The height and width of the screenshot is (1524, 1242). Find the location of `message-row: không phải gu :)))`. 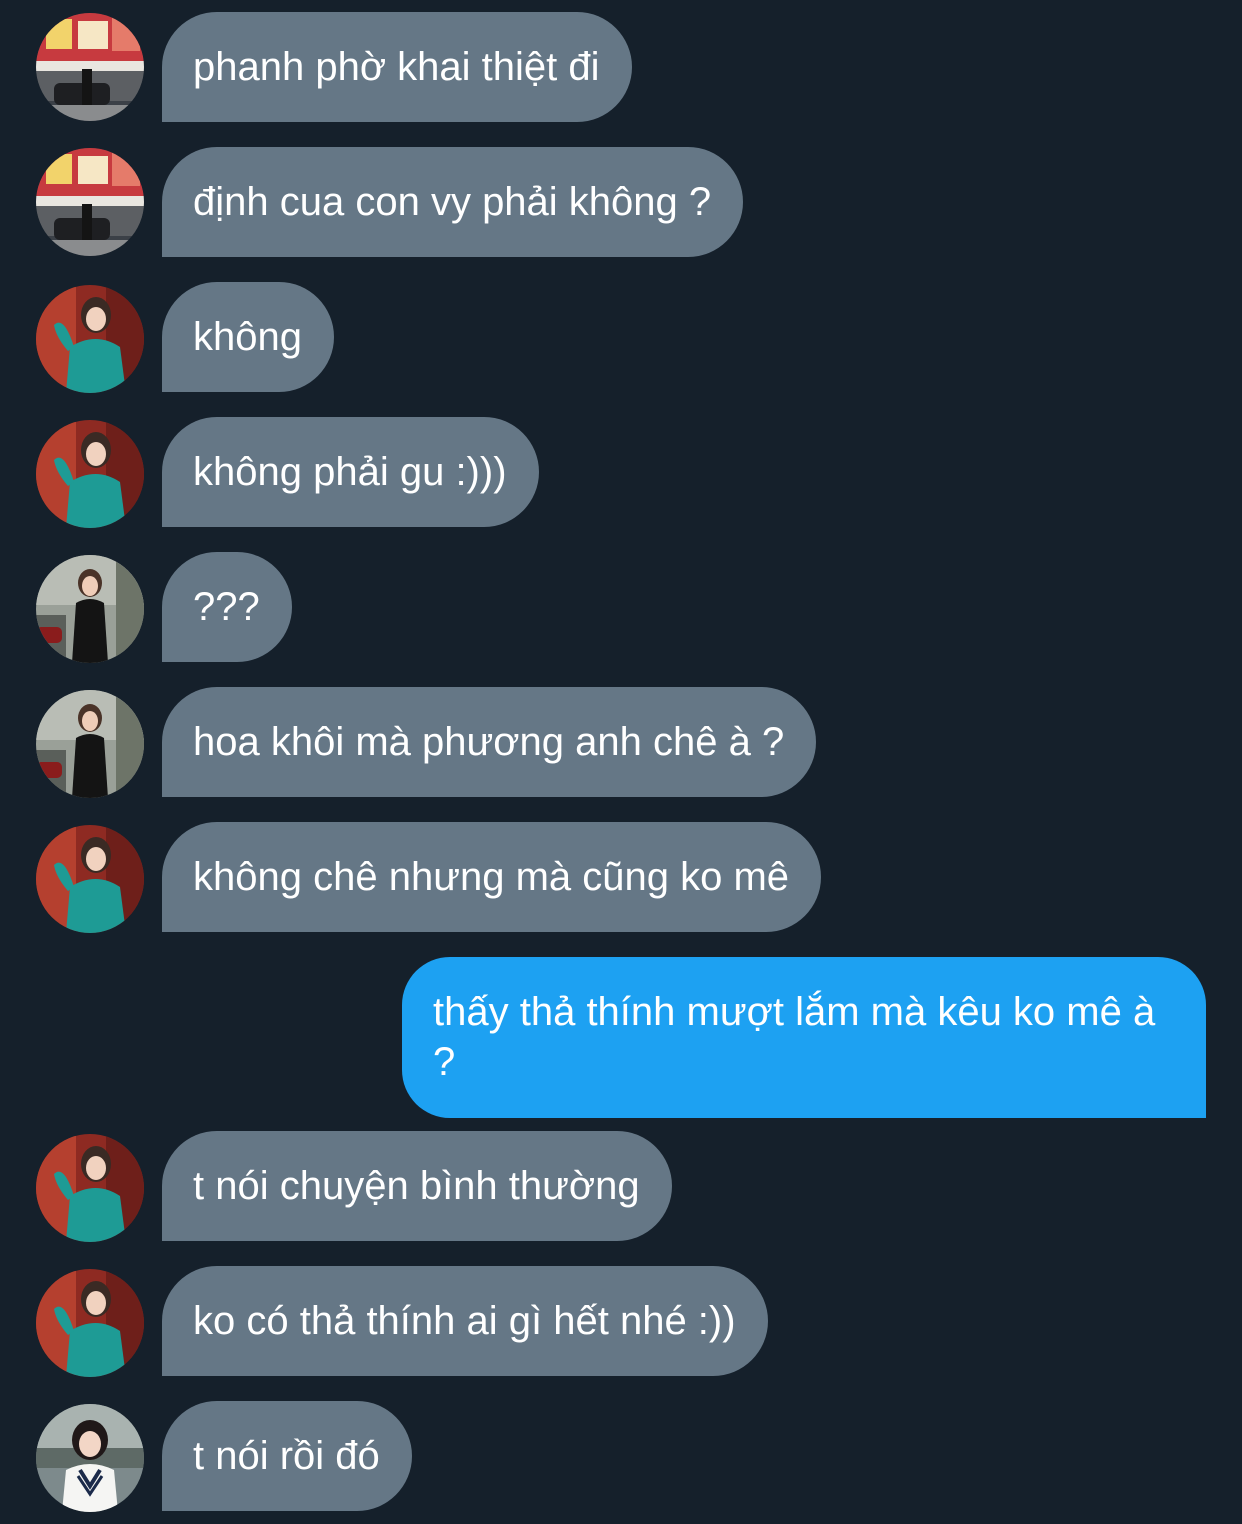

message-row: không phải gu :))) is located at coordinates (621, 472).